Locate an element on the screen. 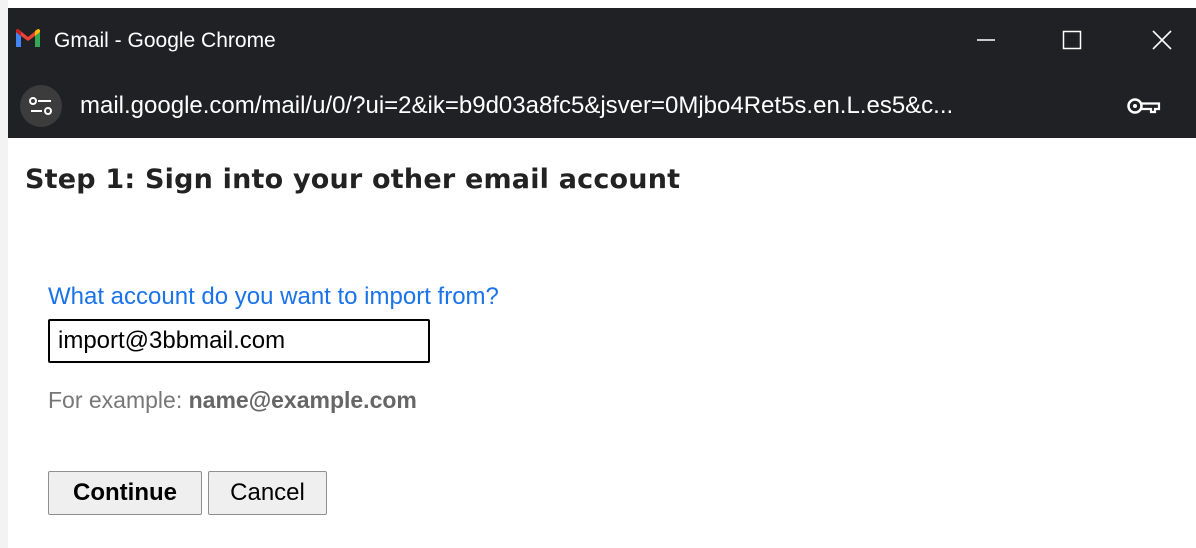 This screenshot has width=1196, height=548. background-strip is located at coordinates (4, 274).